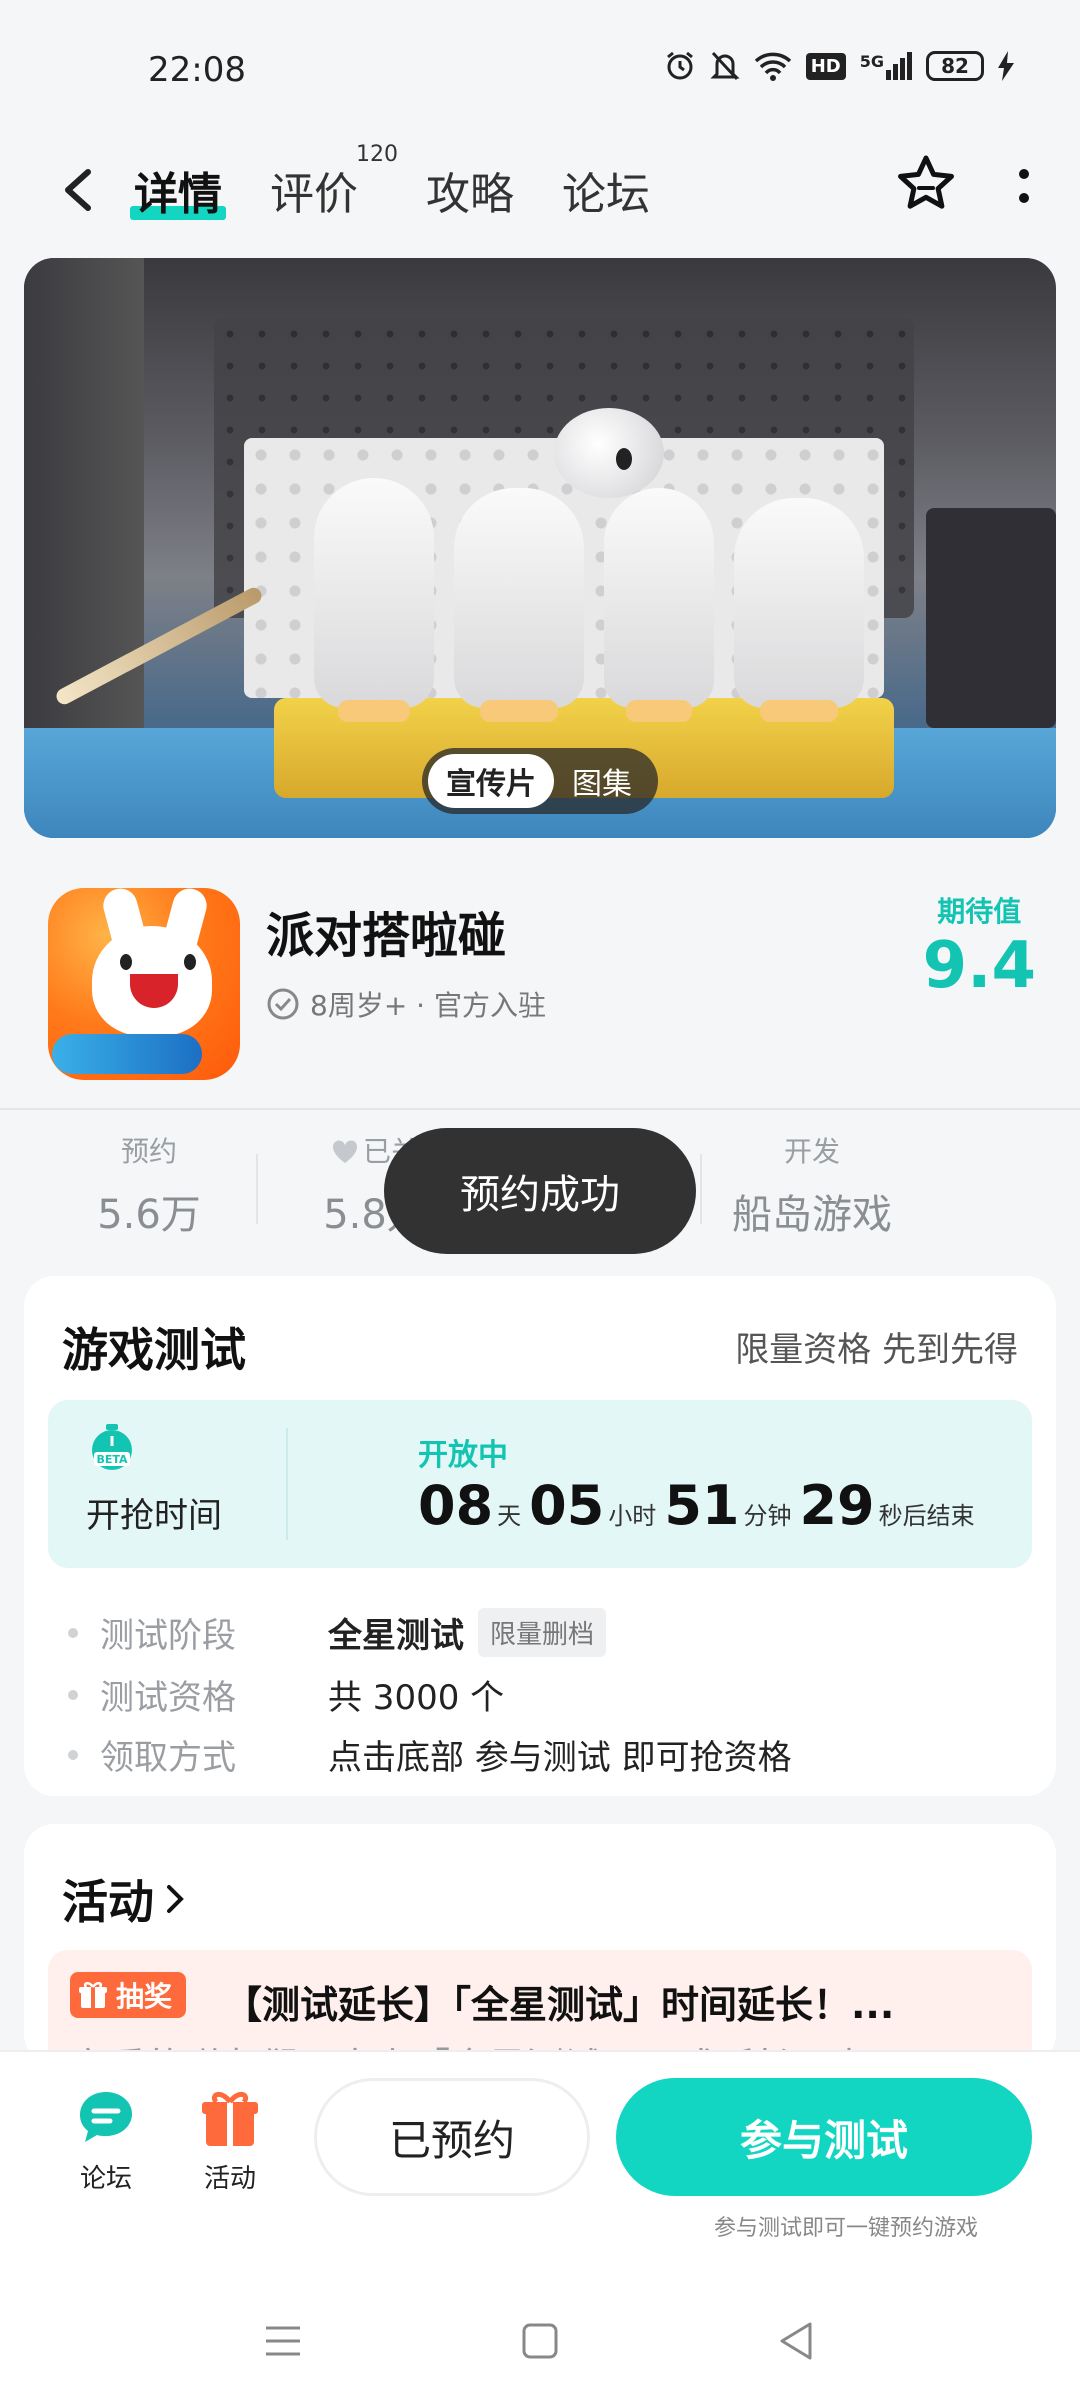 This screenshot has height=2400, width=1080. I want to click on tab-label: 评价, so click(314, 194).